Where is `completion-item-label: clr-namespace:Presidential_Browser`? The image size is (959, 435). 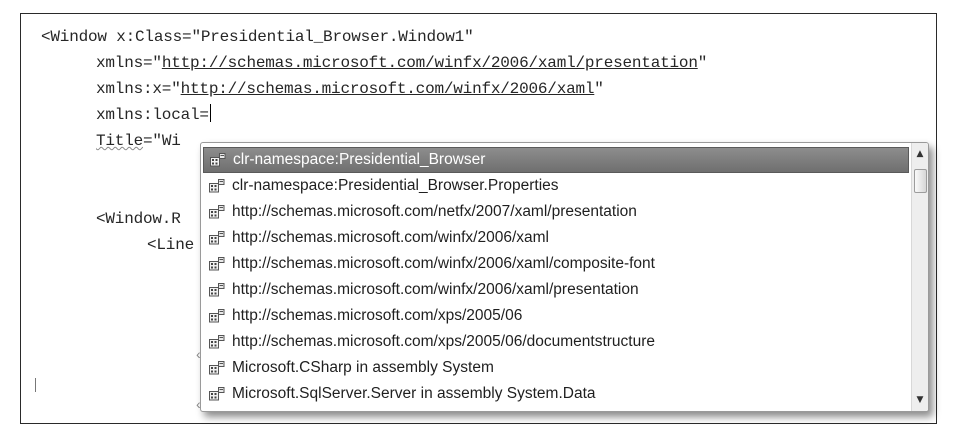 completion-item-label: clr-namespace:Presidential_Browser is located at coordinates (359, 159).